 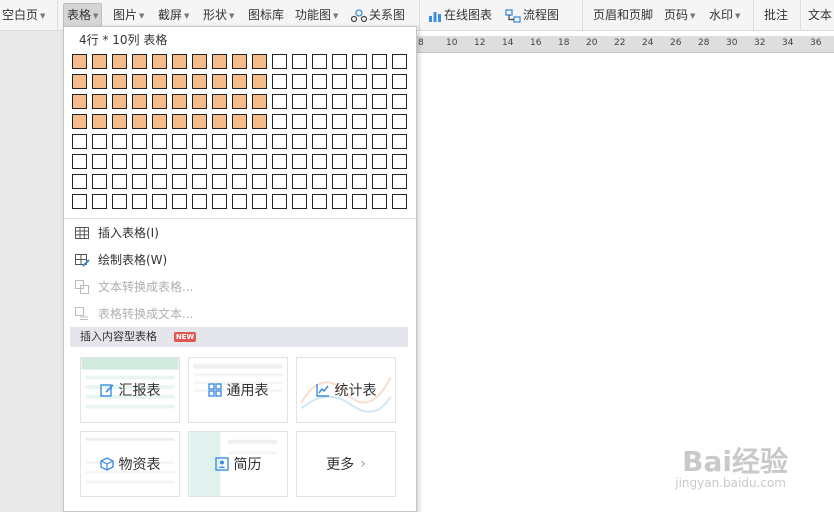 I want to click on textbox-button: 文本, so click(x=820, y=15).